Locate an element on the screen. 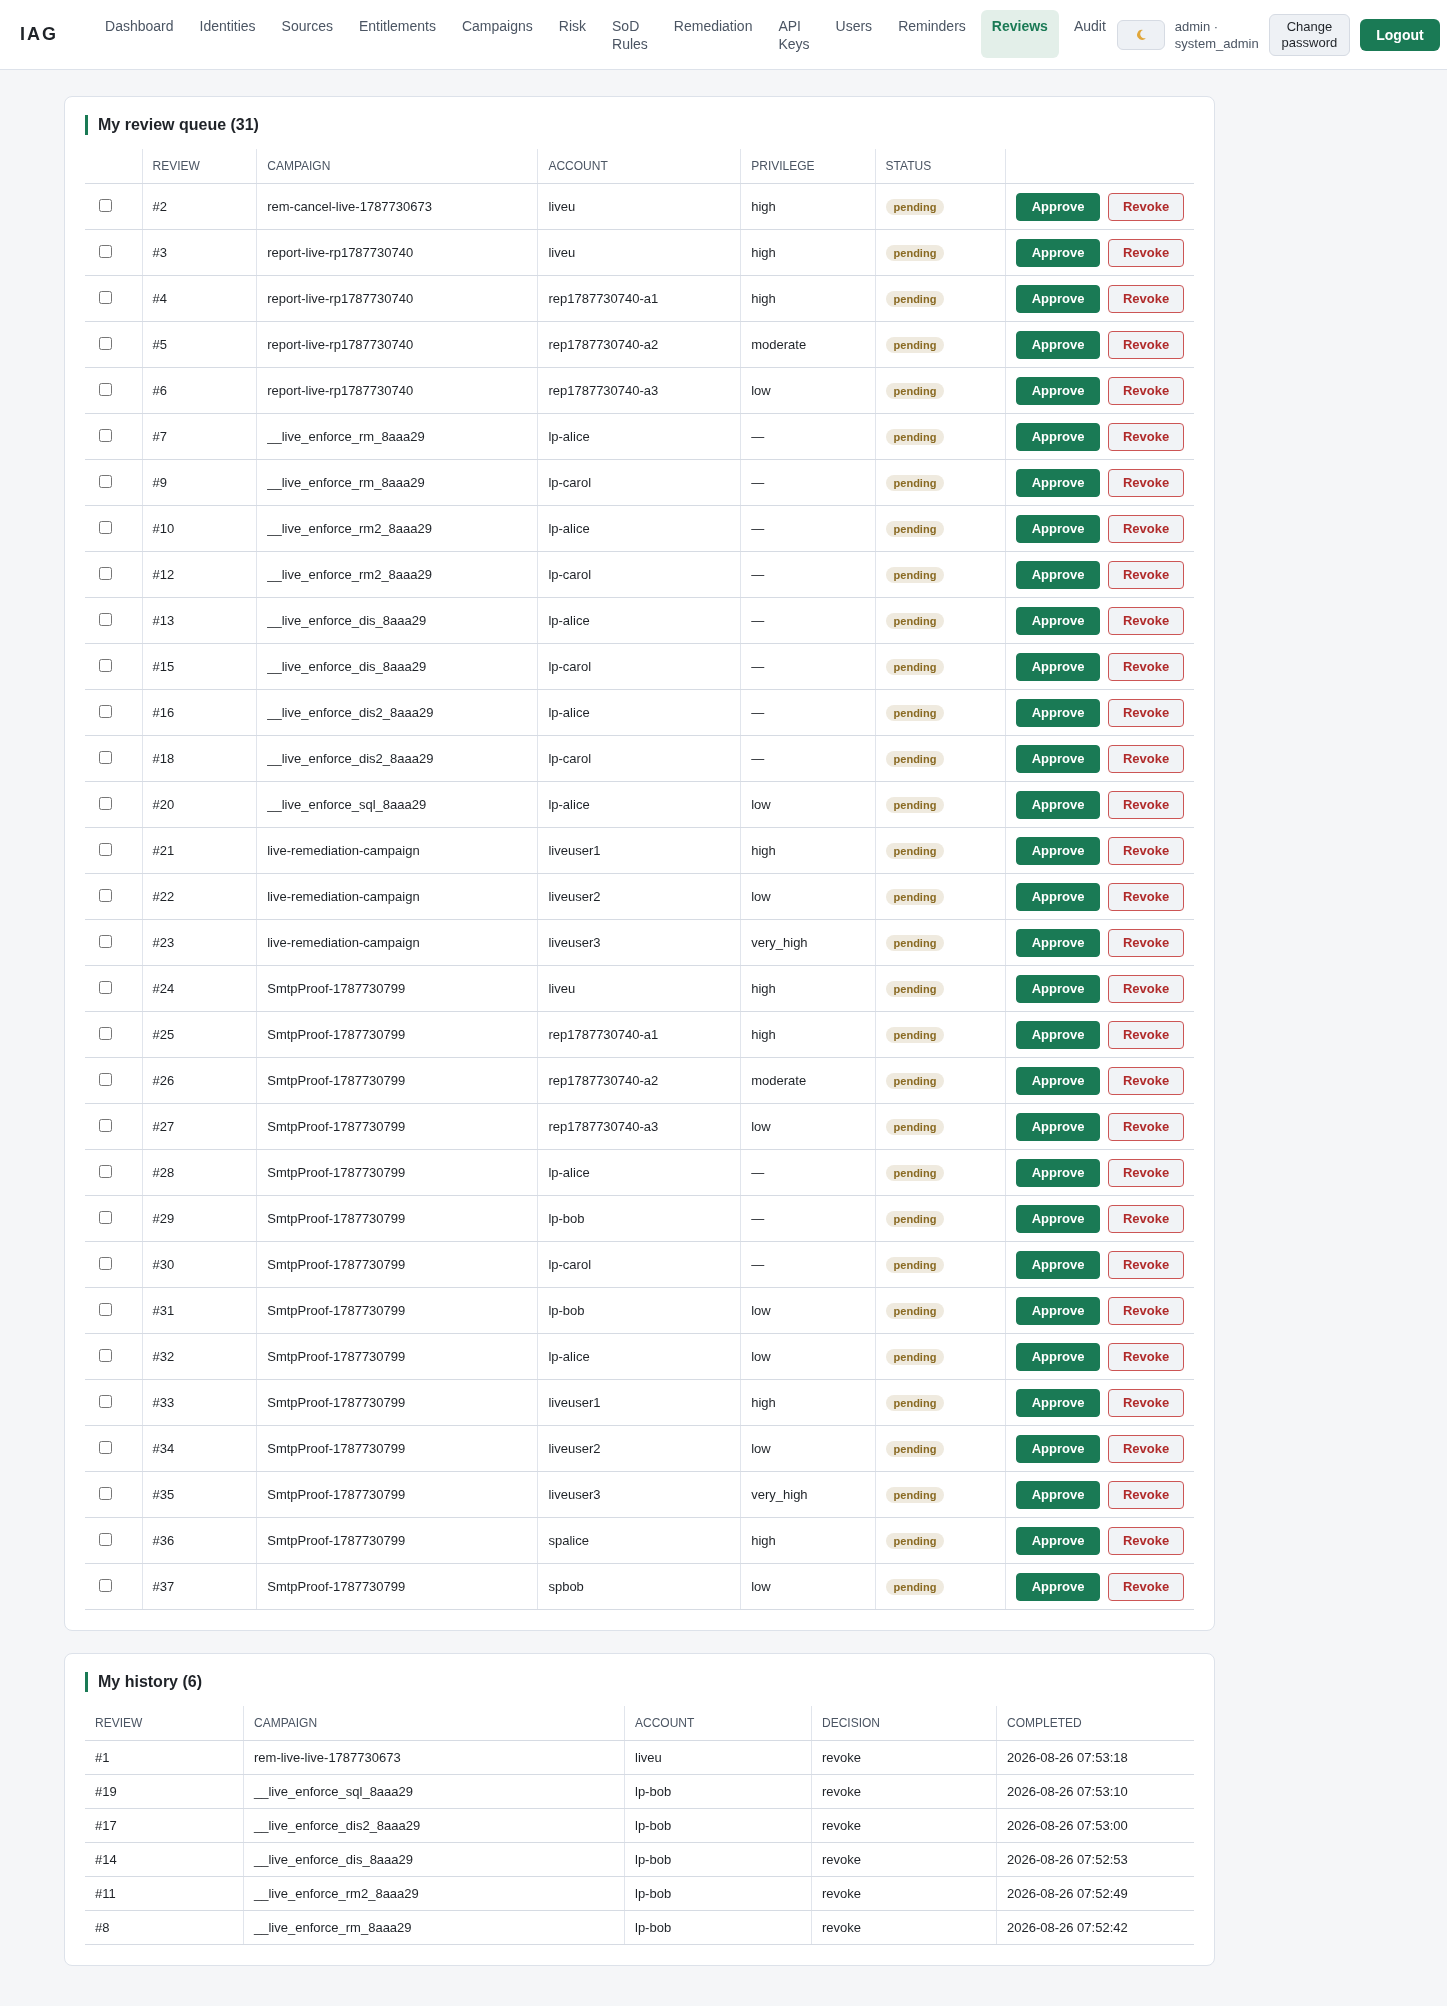 This screenshot has width=1447, height=2006. nav-link: Users is located at coordinates (854, 34).